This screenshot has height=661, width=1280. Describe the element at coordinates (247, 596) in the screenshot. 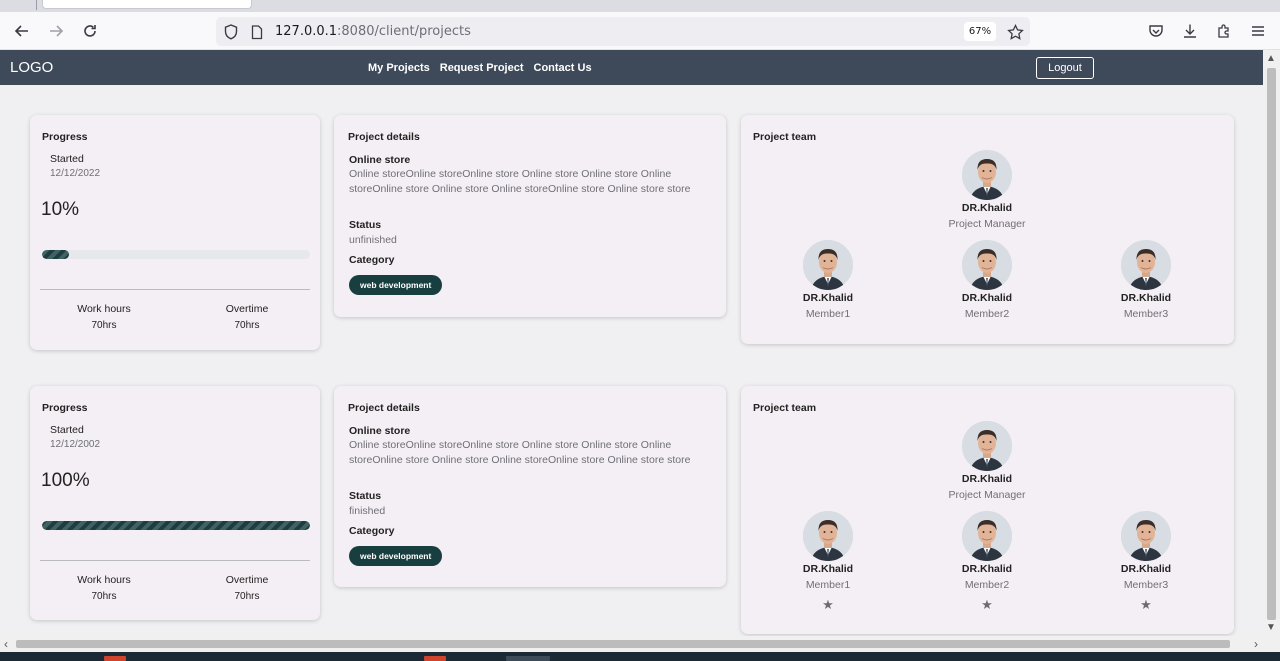

I see `overtime-value: 70hrs` at that location.